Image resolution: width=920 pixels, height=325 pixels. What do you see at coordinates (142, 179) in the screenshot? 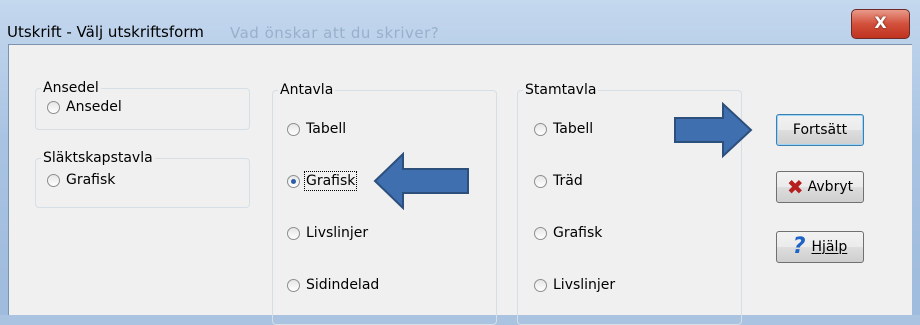
I see `group-slaktskapstavla: Släktskapstavla Grafisk` at bounding box center [142, 179].